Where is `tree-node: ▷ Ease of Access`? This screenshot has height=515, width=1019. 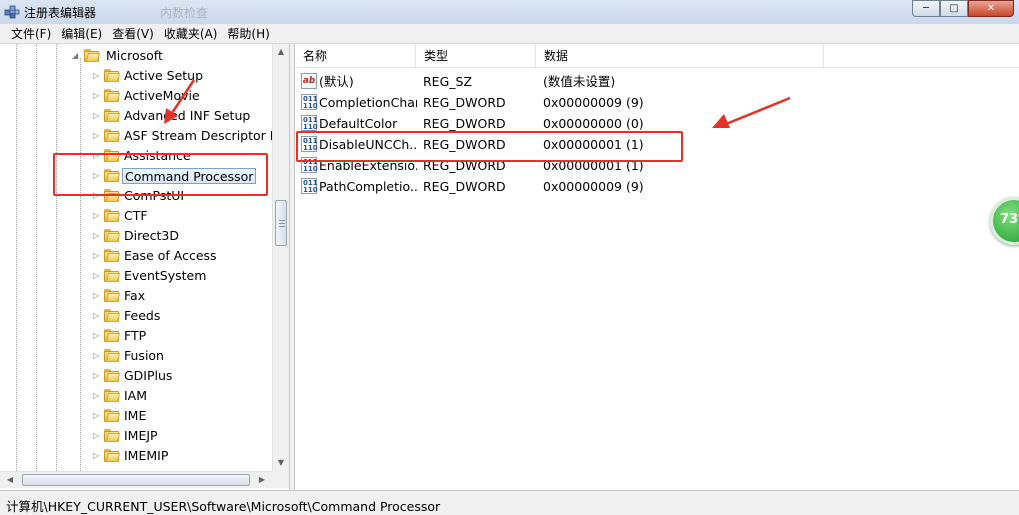
tree-node: ▷ Ease of Access is located at coordinates (136, 256).